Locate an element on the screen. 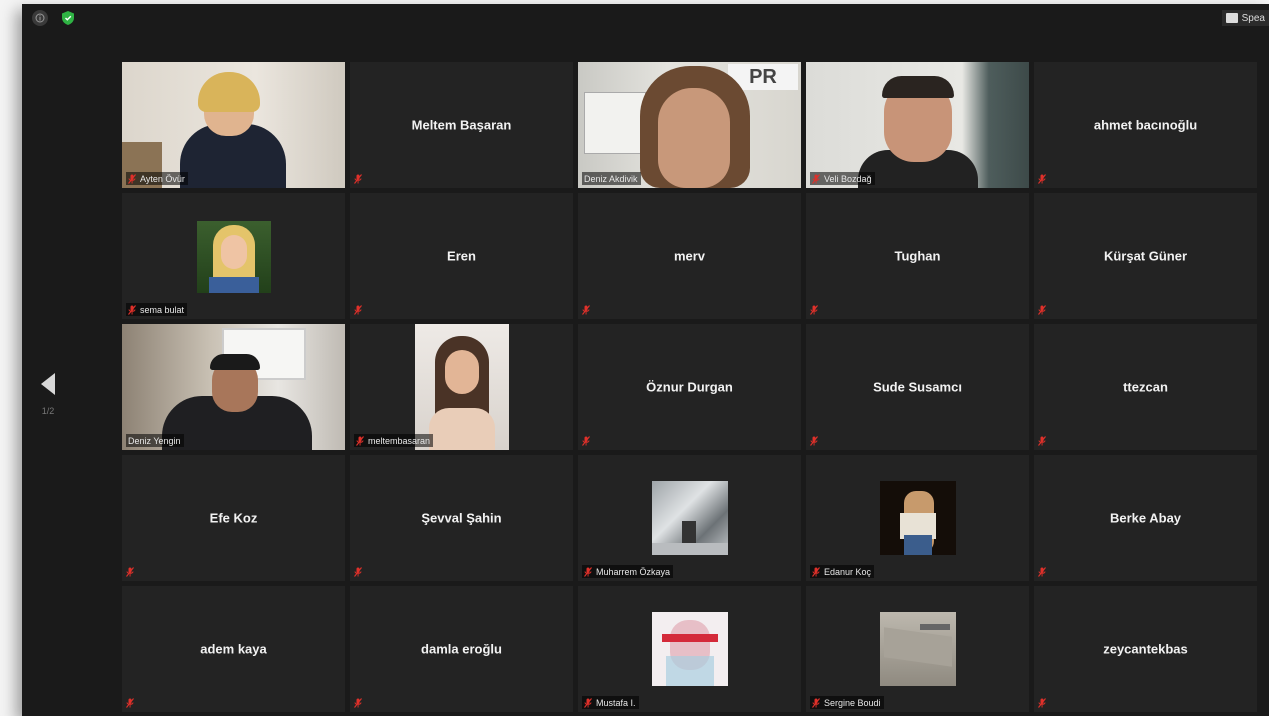  participant-tile-deniz-akdivik: PR Deniz Akdivik is located at coordinates (689, 125).